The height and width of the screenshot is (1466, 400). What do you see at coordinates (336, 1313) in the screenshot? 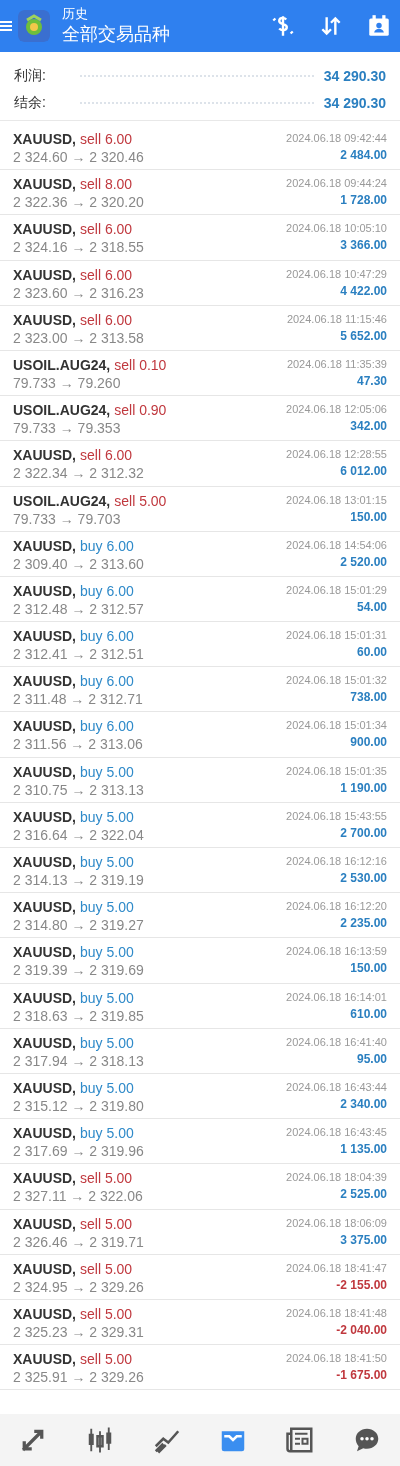
I see `trade-time: 2024.06.18 18:41:48` at bounding box center [336, 1313].